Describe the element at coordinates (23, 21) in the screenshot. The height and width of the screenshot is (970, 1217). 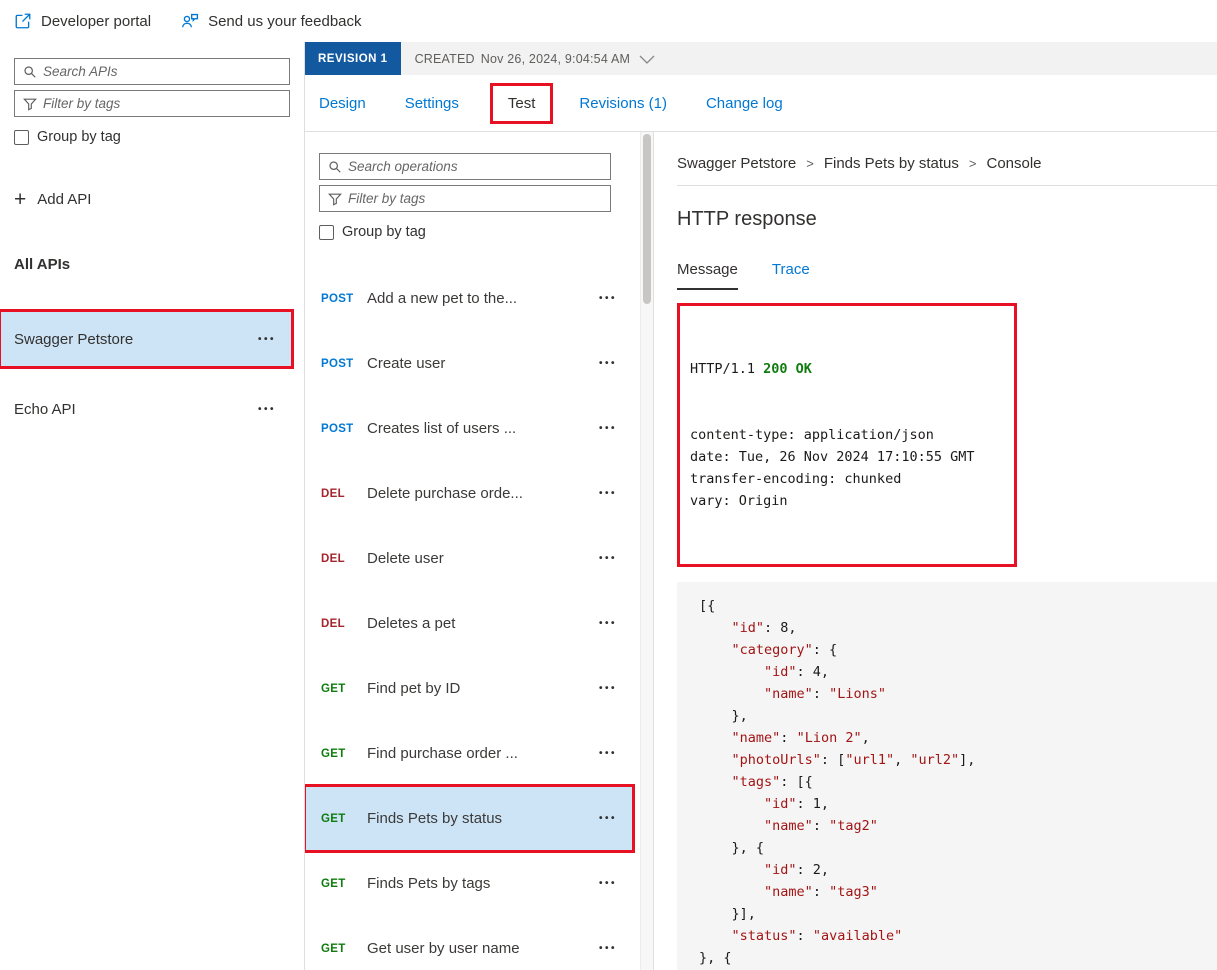
I see `external-link-icon` at that location.